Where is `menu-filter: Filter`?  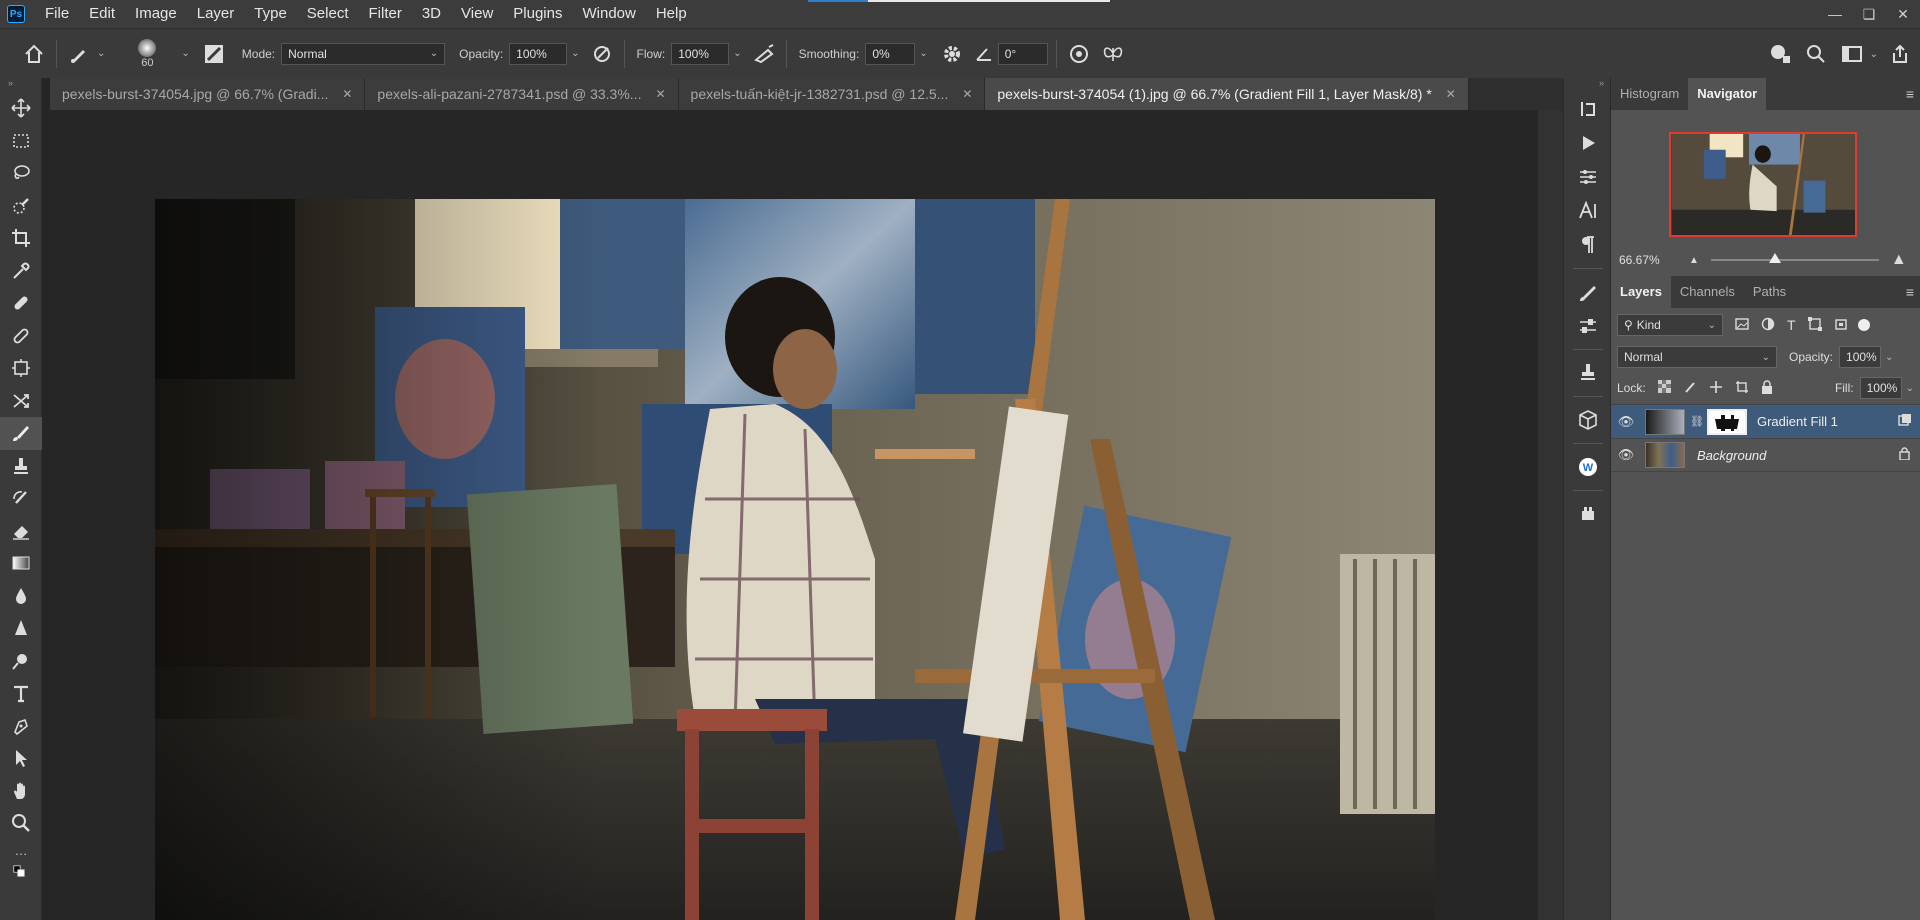 menu-filter: Filter is located at coordinates (385, 14).